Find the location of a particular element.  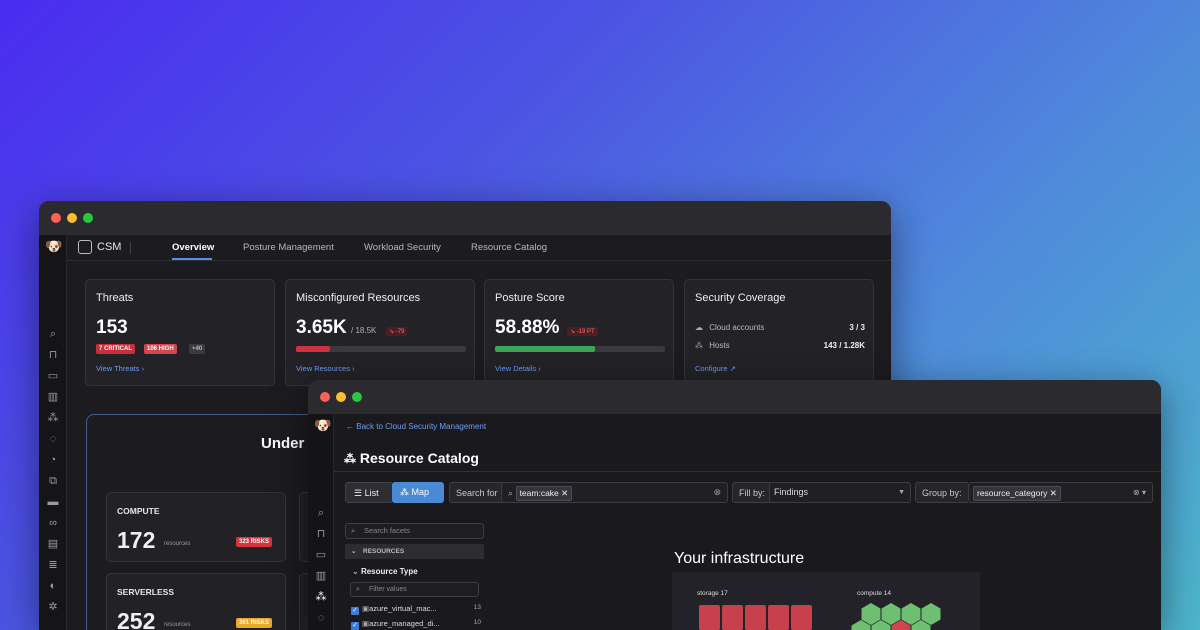

hosts-icon: ⁂ is located at coordinates (699, 345).